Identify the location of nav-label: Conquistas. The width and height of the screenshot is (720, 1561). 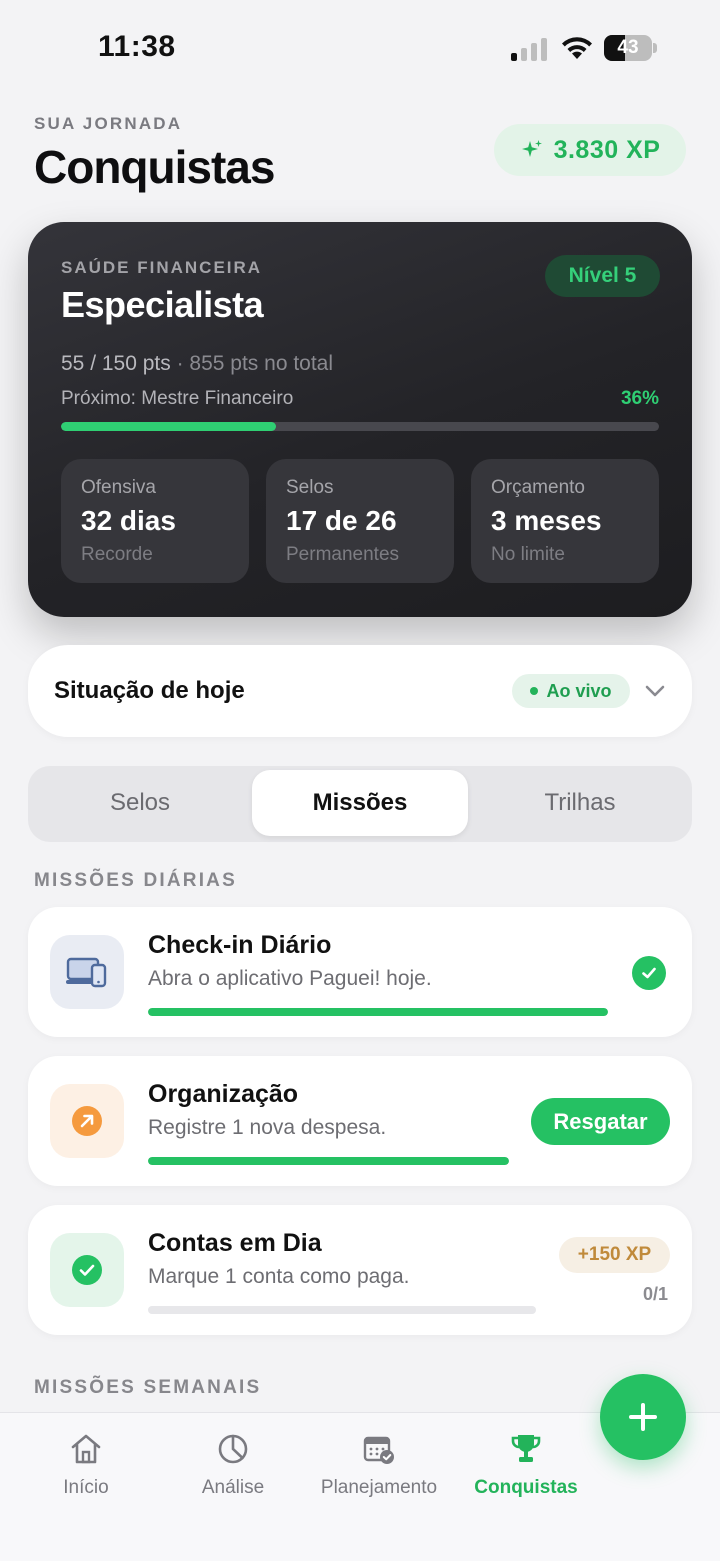
(526, 1487).